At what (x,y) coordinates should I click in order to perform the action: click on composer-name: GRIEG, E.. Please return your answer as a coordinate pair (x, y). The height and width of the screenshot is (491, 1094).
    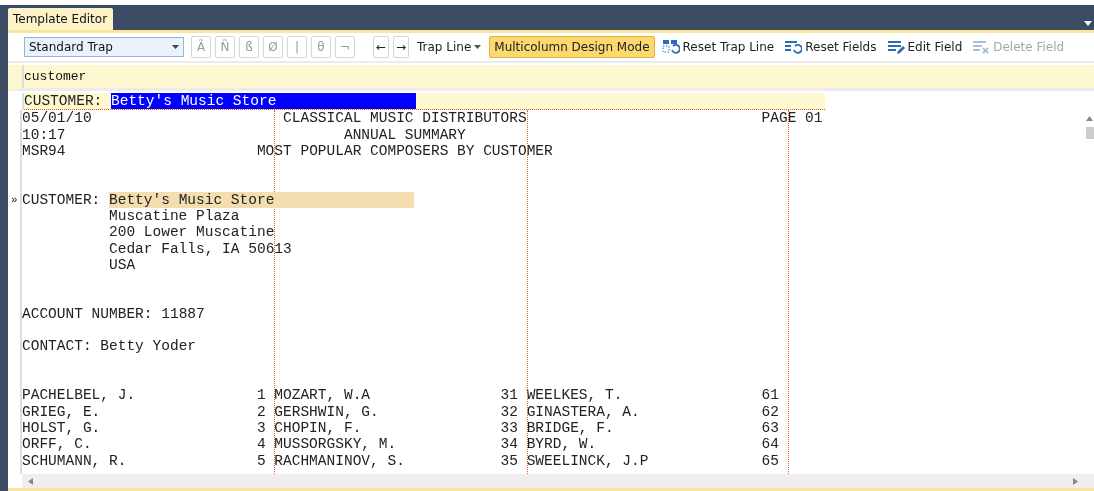
    Looking at the image, I should click on (61, 411).